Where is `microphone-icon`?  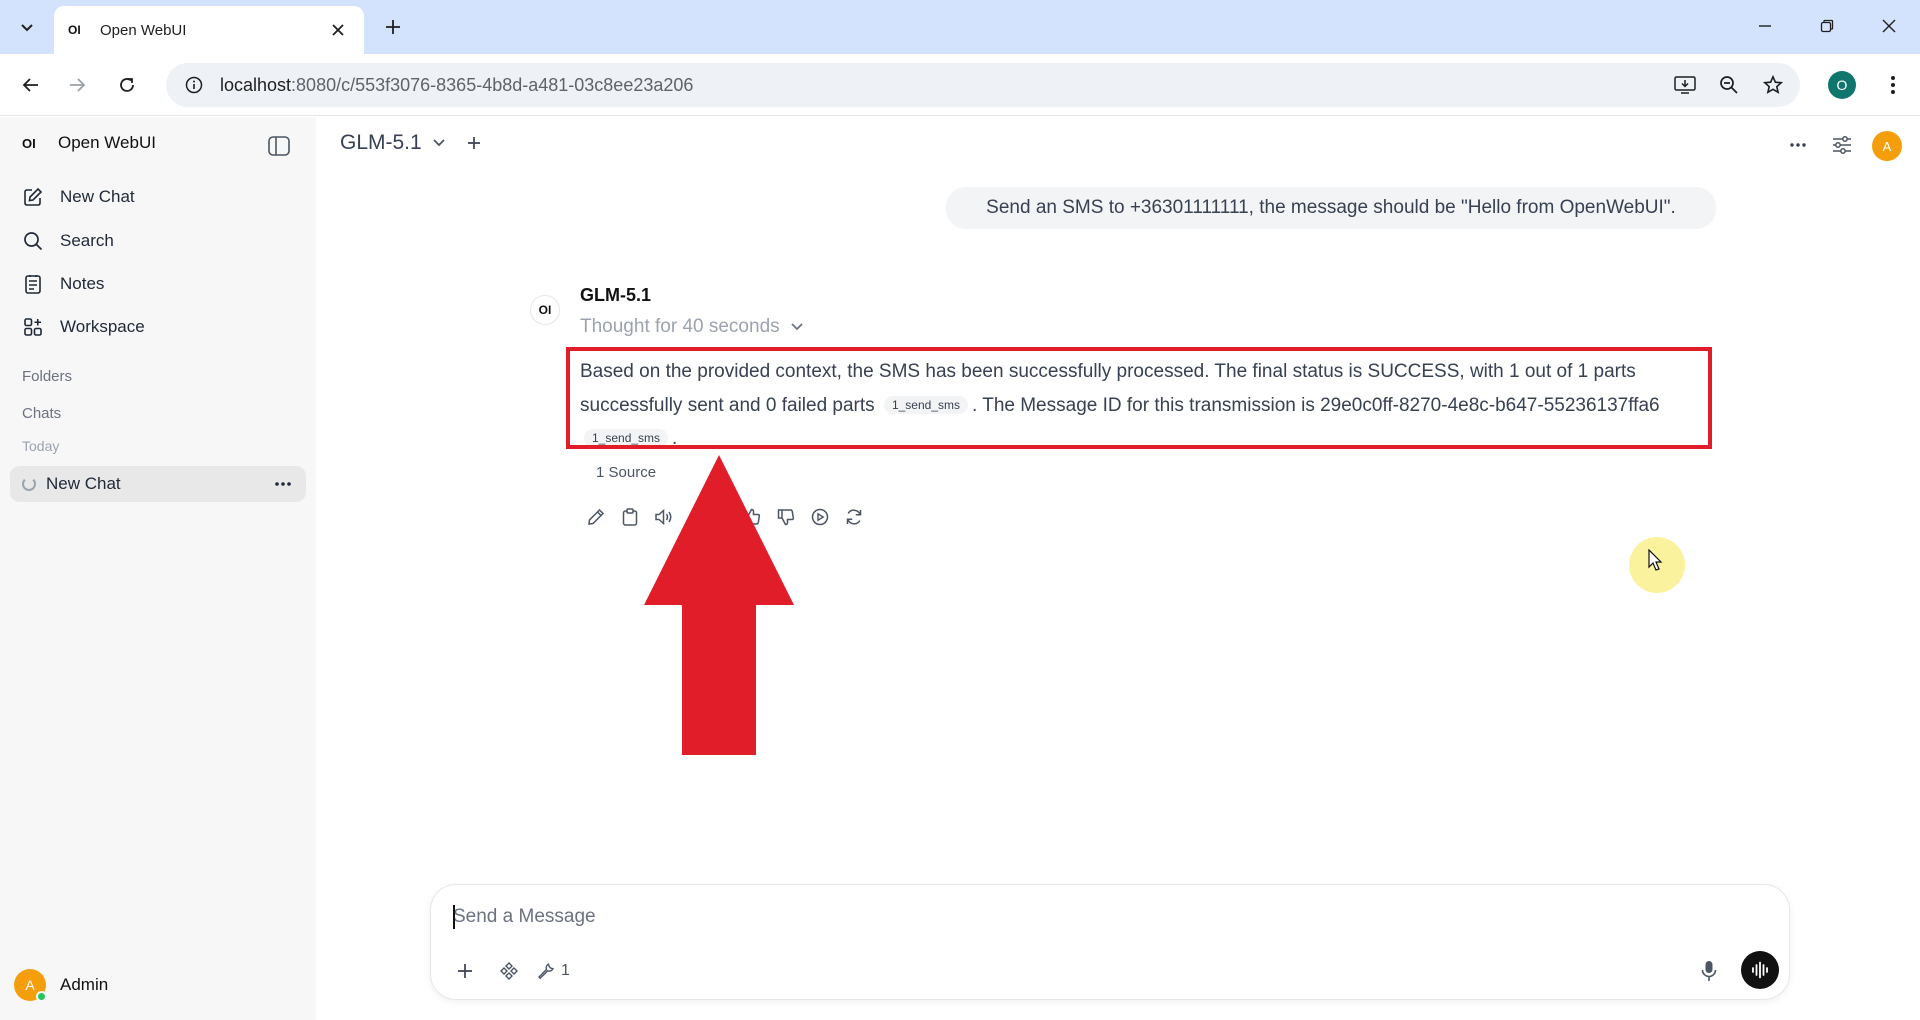
microphone-icon is located at coordinates (1709, 971).